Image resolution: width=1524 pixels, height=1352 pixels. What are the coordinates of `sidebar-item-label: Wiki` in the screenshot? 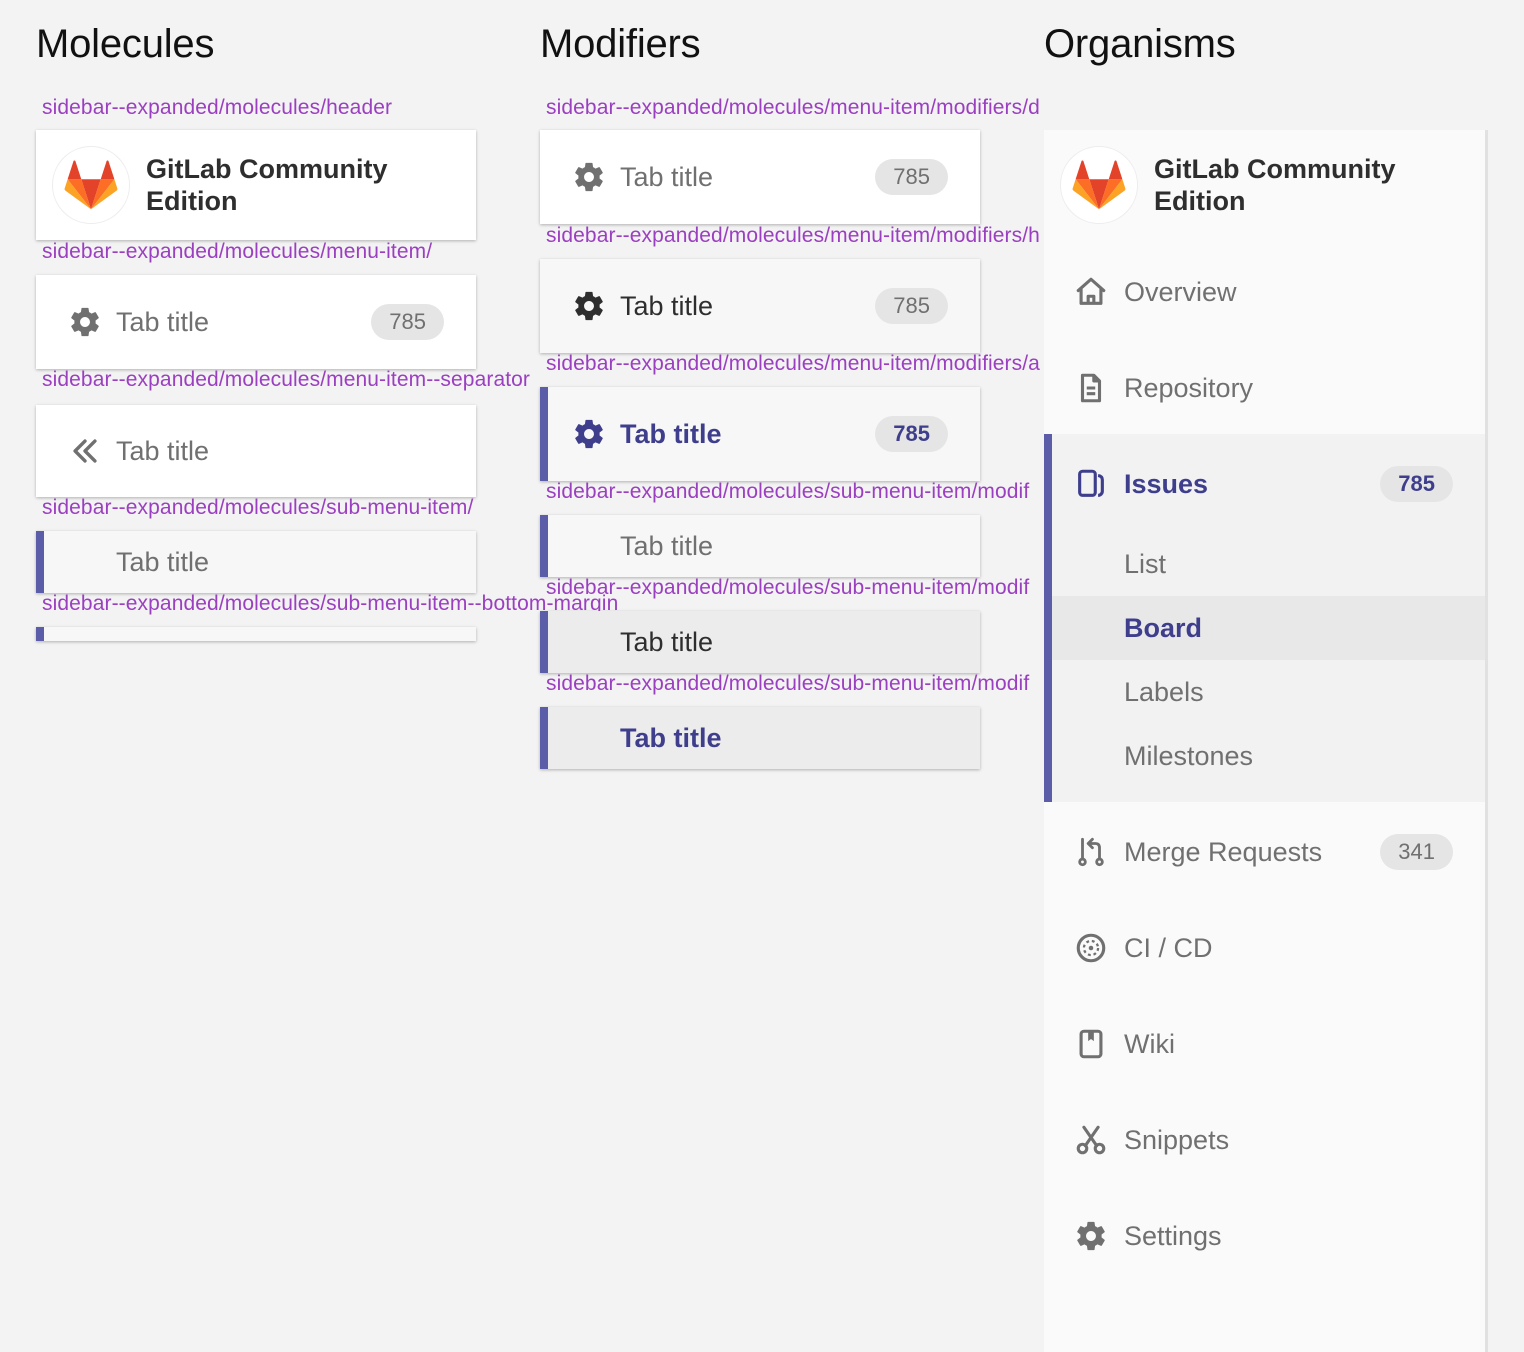 It's located at (1149, 1043).